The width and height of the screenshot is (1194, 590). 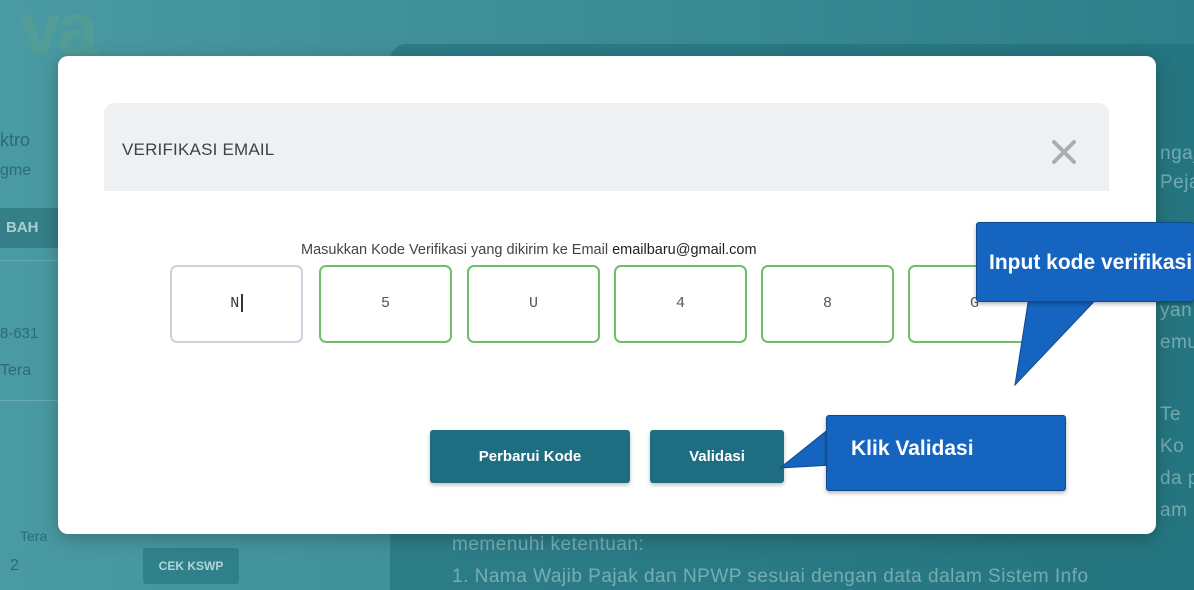 I want to click on callout-click-validate: Klik Validasi, so click(x=946, y=453).